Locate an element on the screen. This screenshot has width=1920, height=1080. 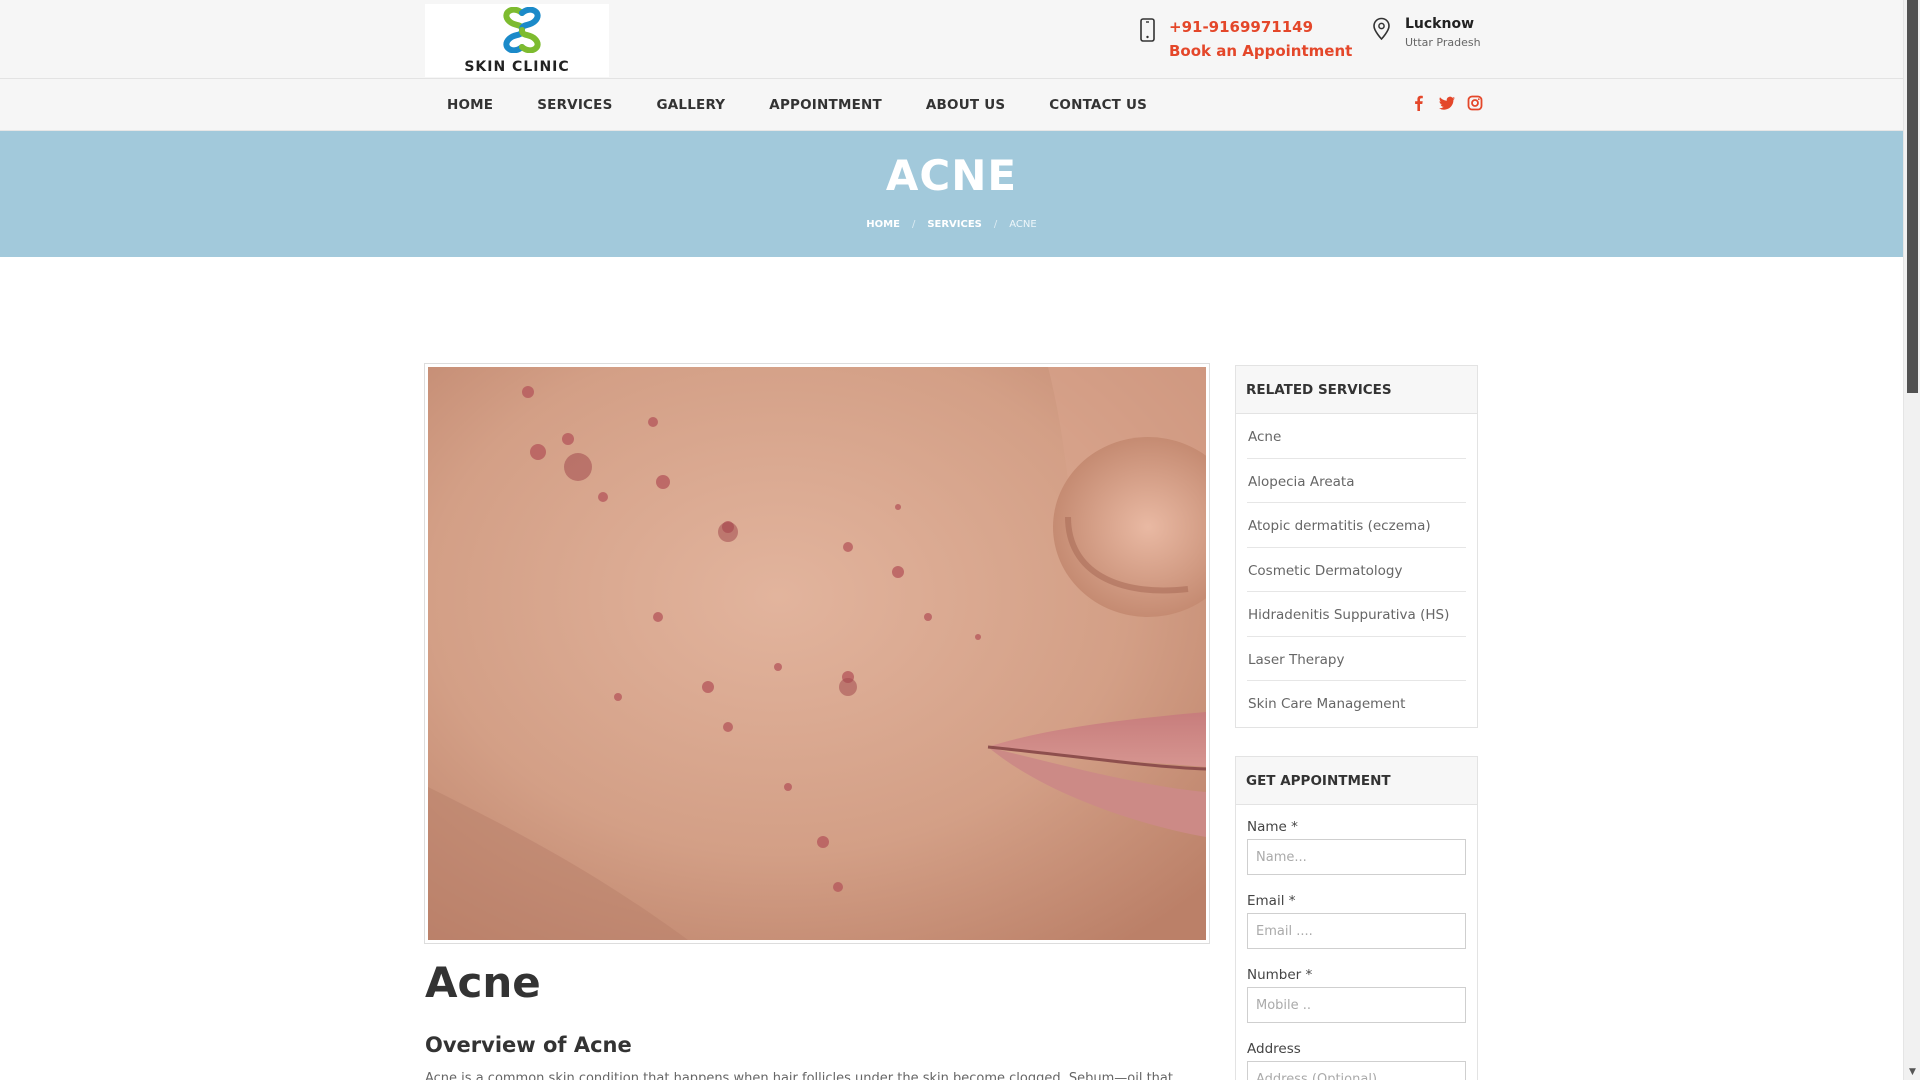
name-label: Name * is located at coordinates (1272, 827).